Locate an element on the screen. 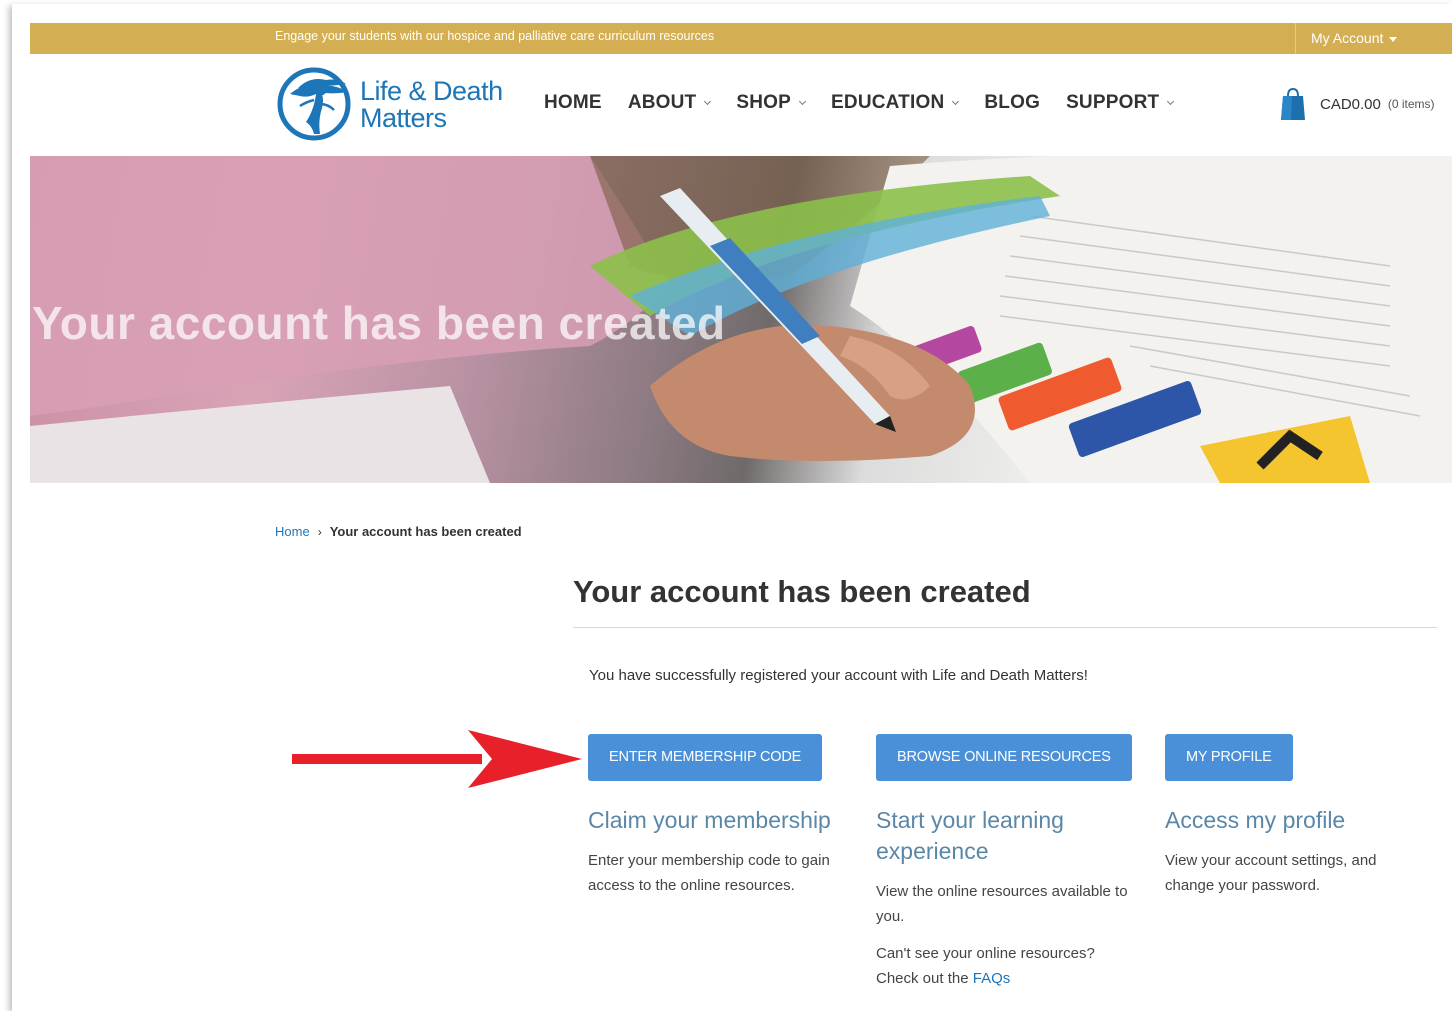 Image resolution: width=1452 pixels, height=1011 pixels. enter-membership-code-button: ENTER MEMBERSHIP CODE is located at coordinates (705, 757).